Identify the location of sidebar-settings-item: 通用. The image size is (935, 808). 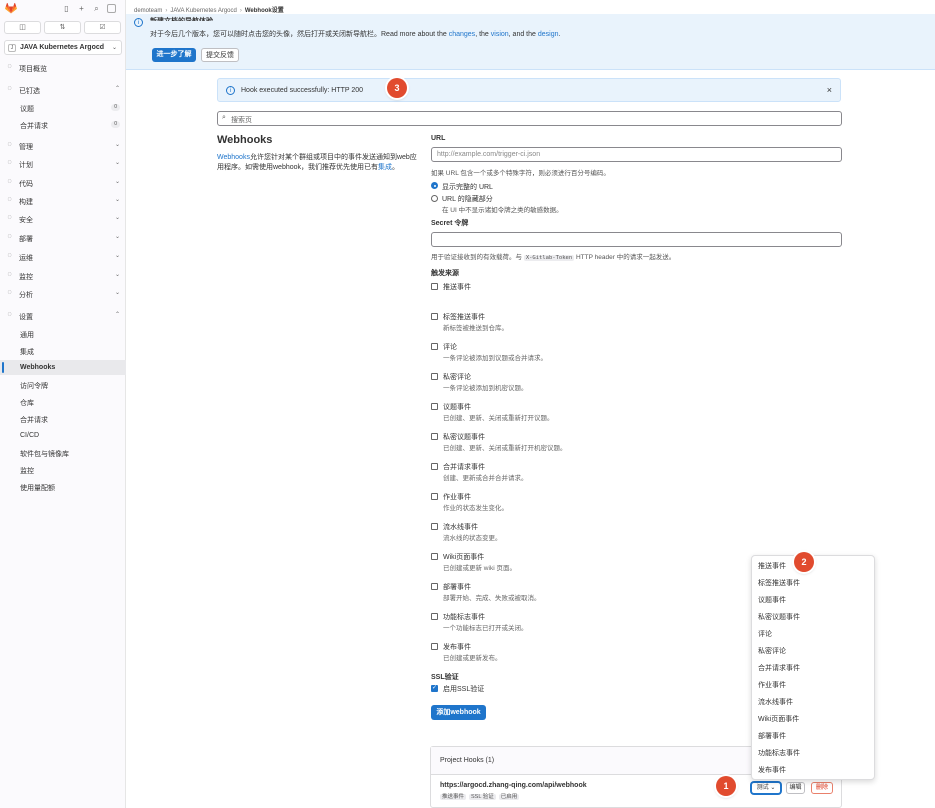
(63, 333).